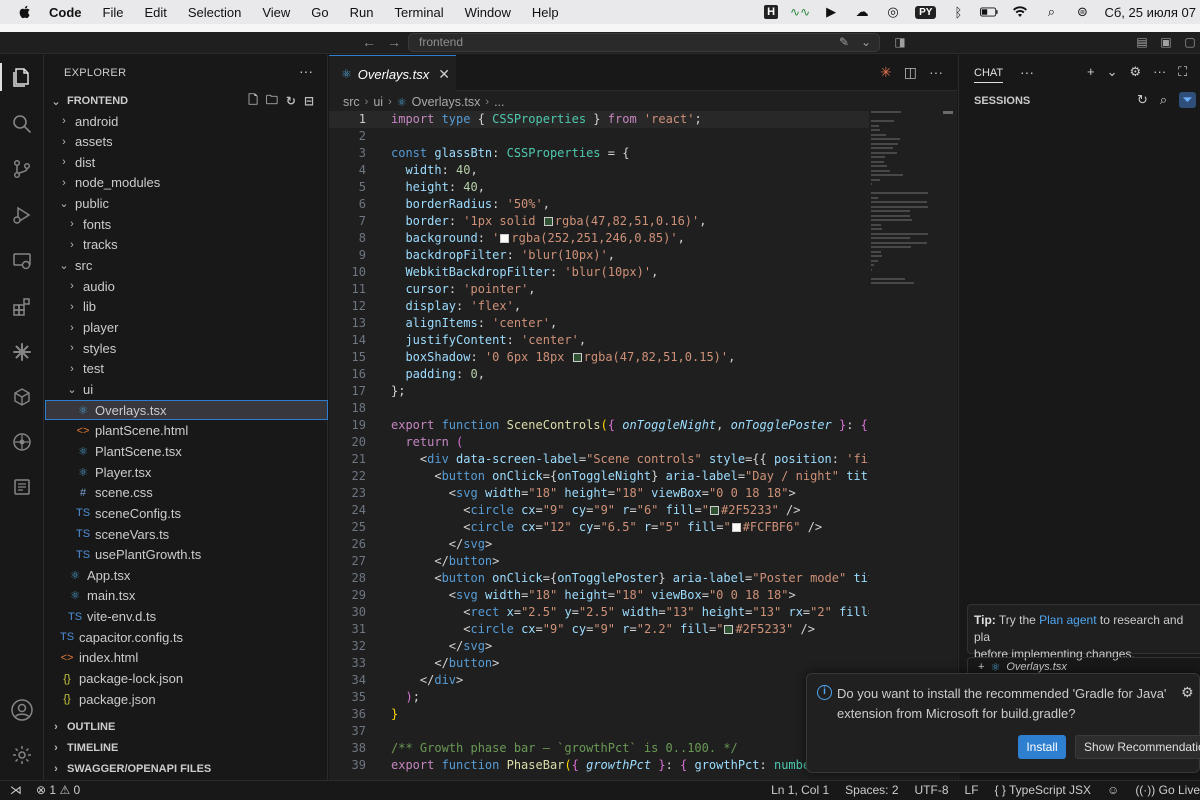 This screenshot has width=1200, height=800. What do you see at coordinates (871, 790) in the screenshot?
I see `indentation: Spaces: 2` at bounding box center [871, 790].